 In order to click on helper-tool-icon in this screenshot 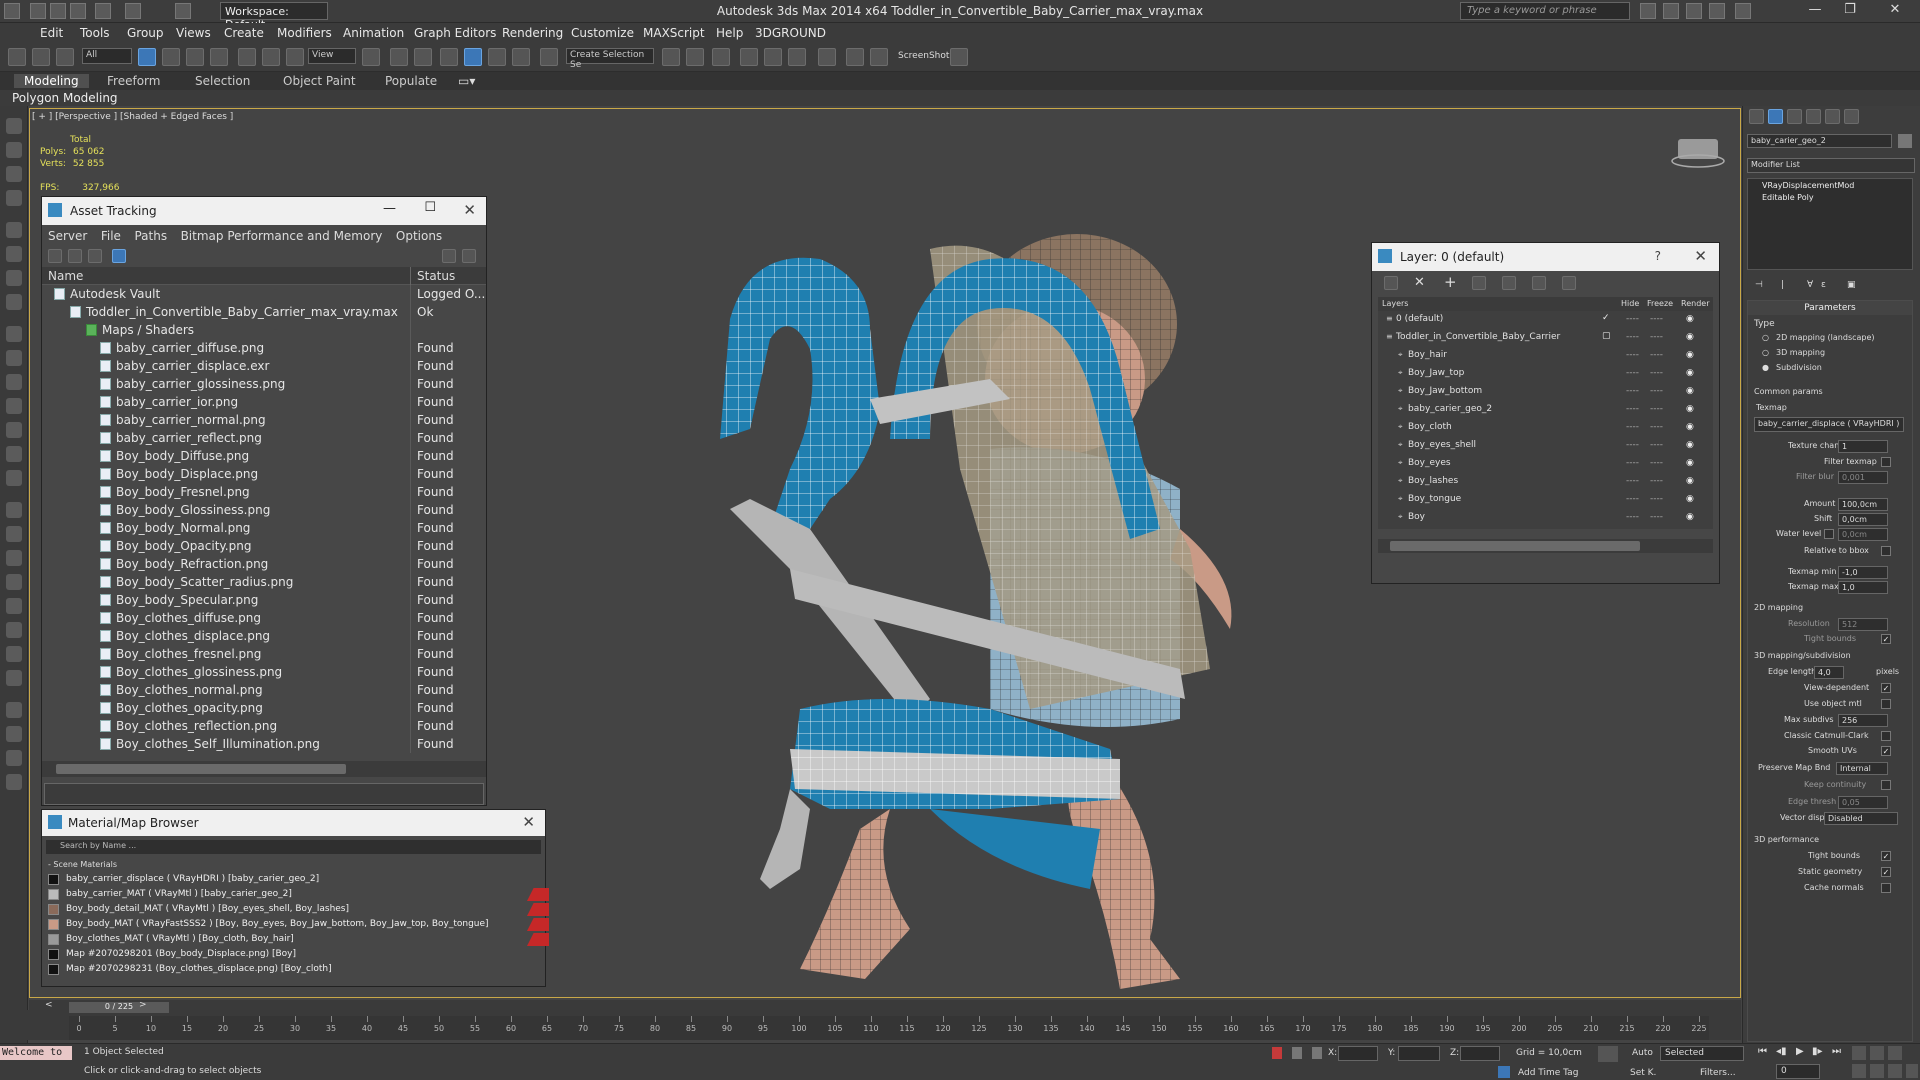, I will do `click(14, 558)`.